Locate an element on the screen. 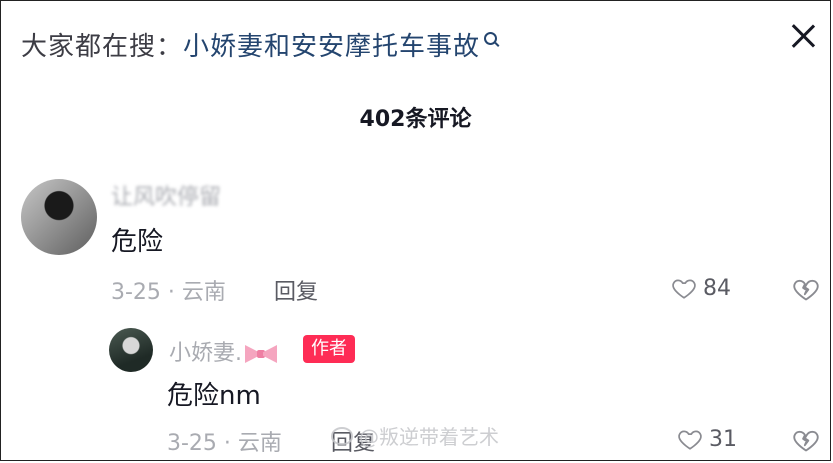 The height and width of the screenshot is (463, 833). comment-meta: 3-25 · 云南 is located at coordinates (168, 292).